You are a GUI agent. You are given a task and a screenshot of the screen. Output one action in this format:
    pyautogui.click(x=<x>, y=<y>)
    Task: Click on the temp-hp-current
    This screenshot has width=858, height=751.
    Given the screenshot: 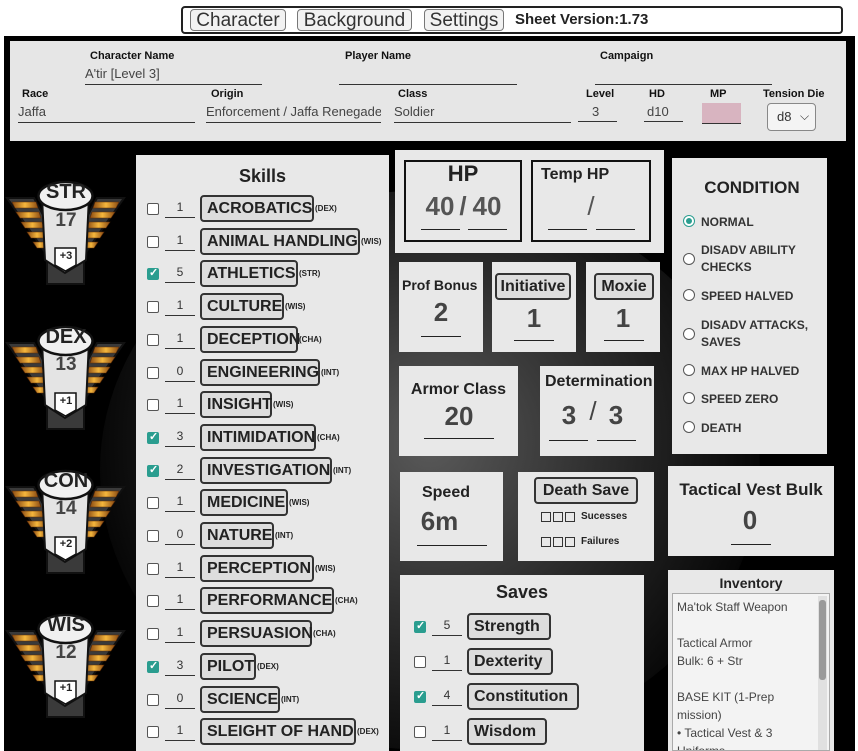 What is the action you would take?
    pyautogui.click(x=567, y=229)
    